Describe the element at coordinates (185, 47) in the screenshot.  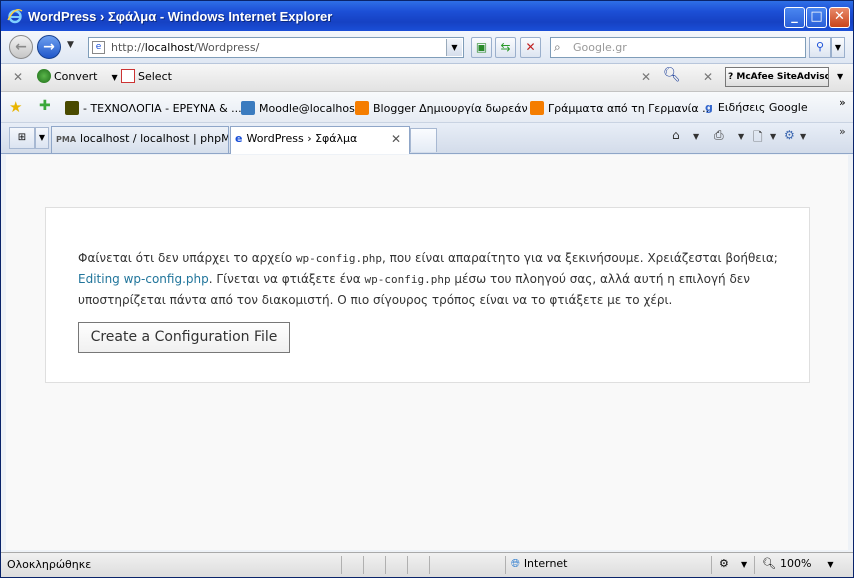
I see `address-url: http://localhost/Wordpress/` at that location.